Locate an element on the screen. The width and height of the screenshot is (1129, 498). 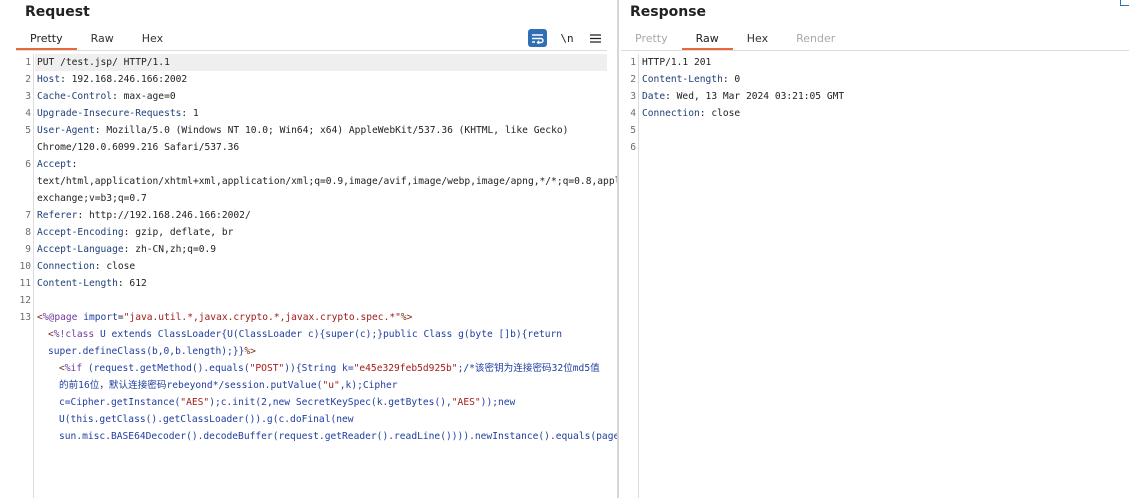
request-line: 3 Cache-Control: max-age=0 is located at coordinates (100, 96).